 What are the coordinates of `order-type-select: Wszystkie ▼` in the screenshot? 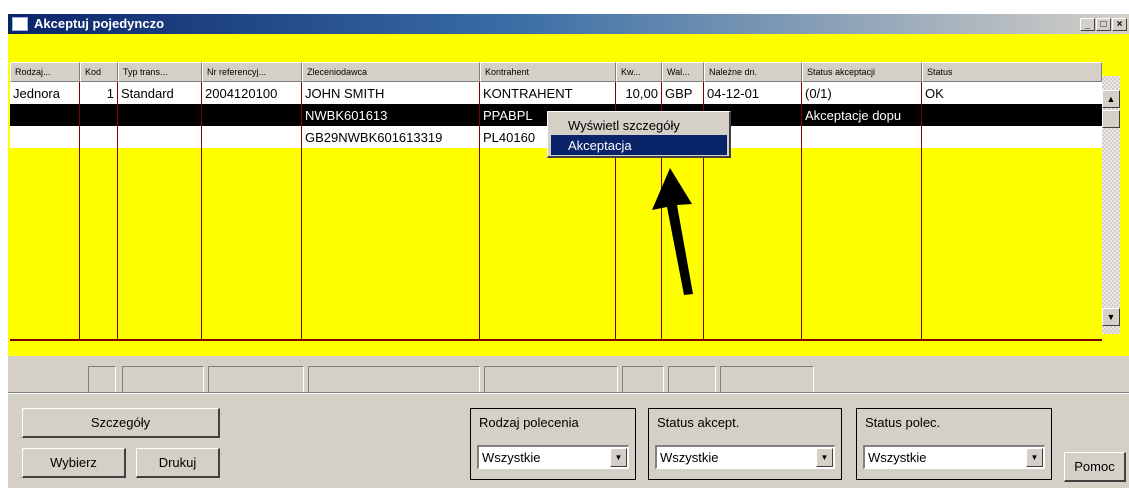 It's located at (553, 457).